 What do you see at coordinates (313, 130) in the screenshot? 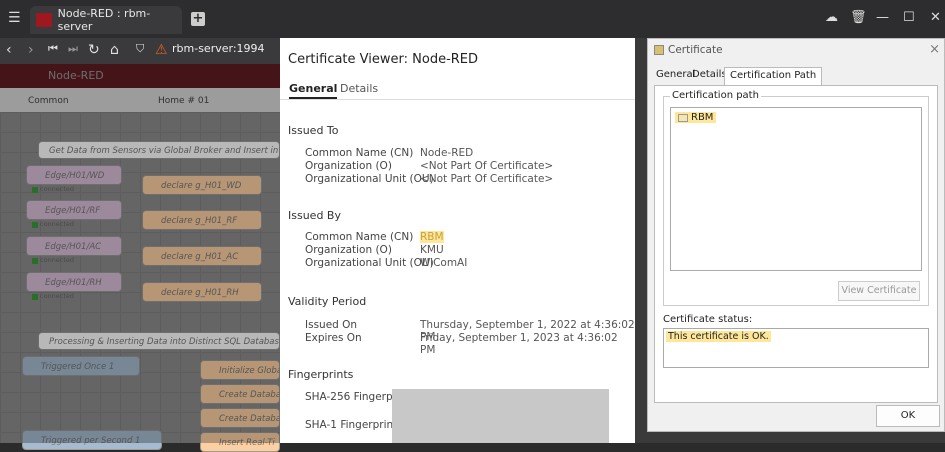
I see `issued-to-heading: Issued To` at bounding box center [313, 130].